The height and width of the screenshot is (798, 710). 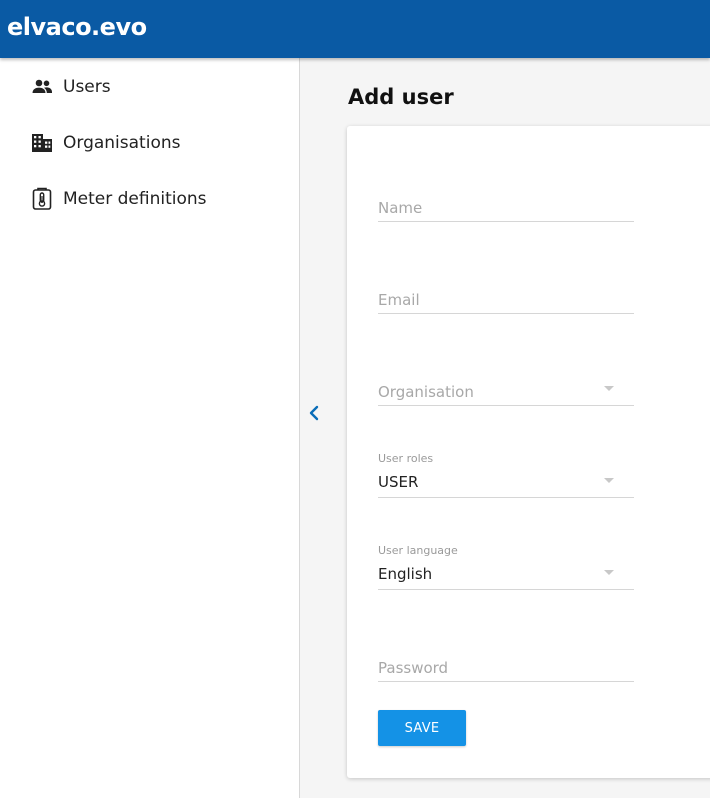 I want to click on sidebar-item-organisations: Organisations, so click(x=160, y=143).